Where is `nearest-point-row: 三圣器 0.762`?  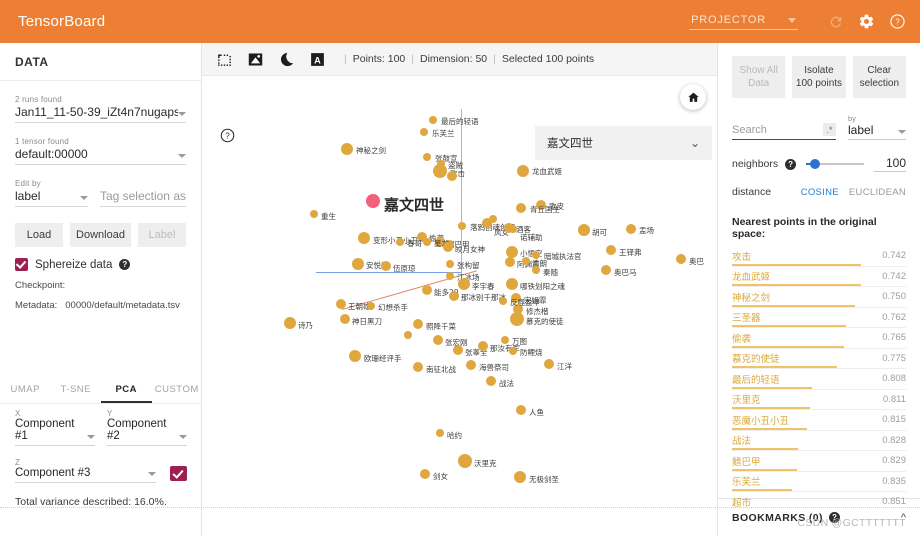
nearest-point-row: 三圣器 0.762 is located at coordinates (819, 318).